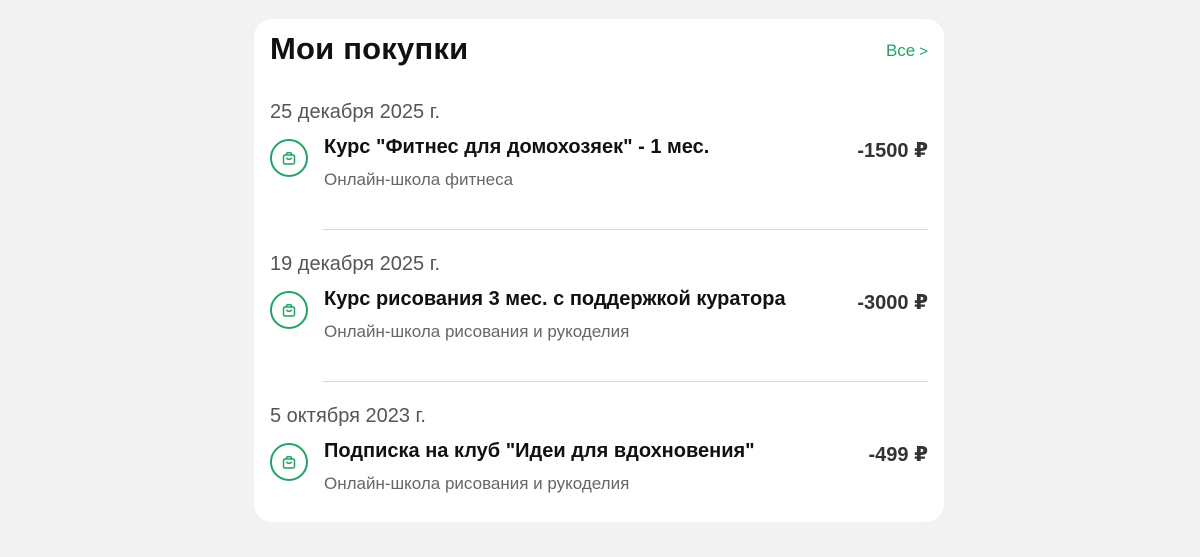 This screenshot has height=557, width=1200. What do you see at coordinates (923, 51) in the screenshot?
I see `chevron-right-icon: >` at bounding box center [923, 51].